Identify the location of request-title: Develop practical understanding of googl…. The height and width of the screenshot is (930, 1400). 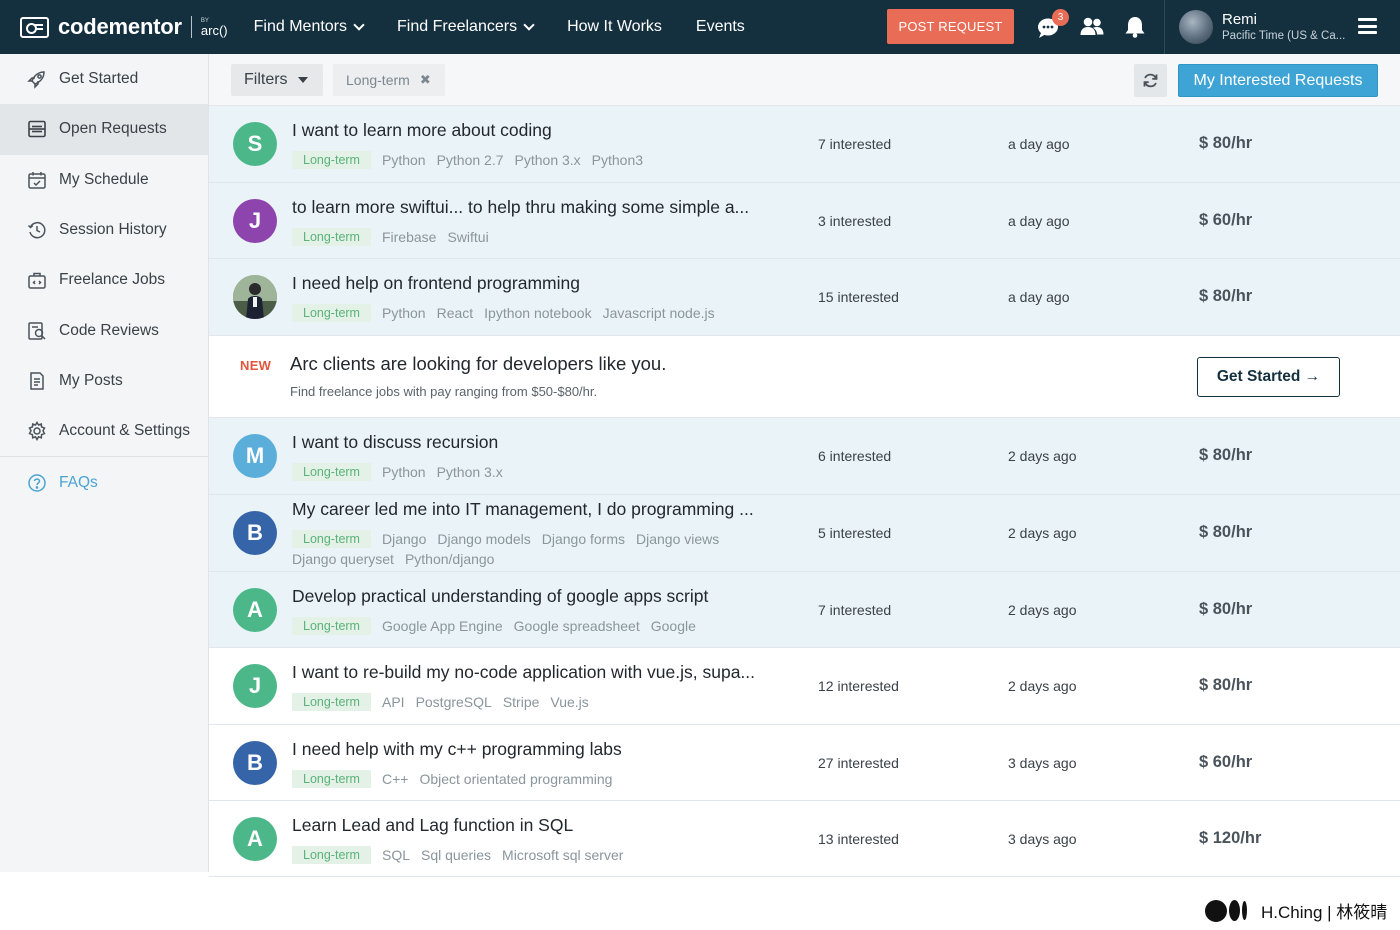
(500, 596).